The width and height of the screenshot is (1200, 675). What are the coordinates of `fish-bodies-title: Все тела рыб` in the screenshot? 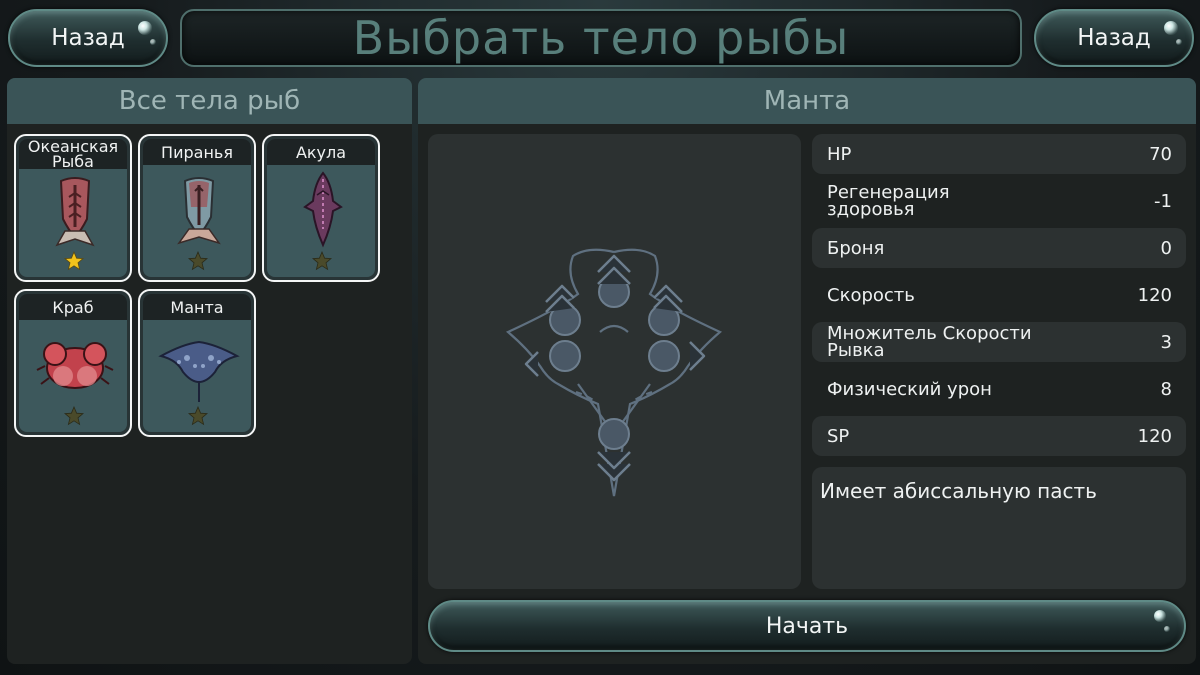 It's located at (209, 101).